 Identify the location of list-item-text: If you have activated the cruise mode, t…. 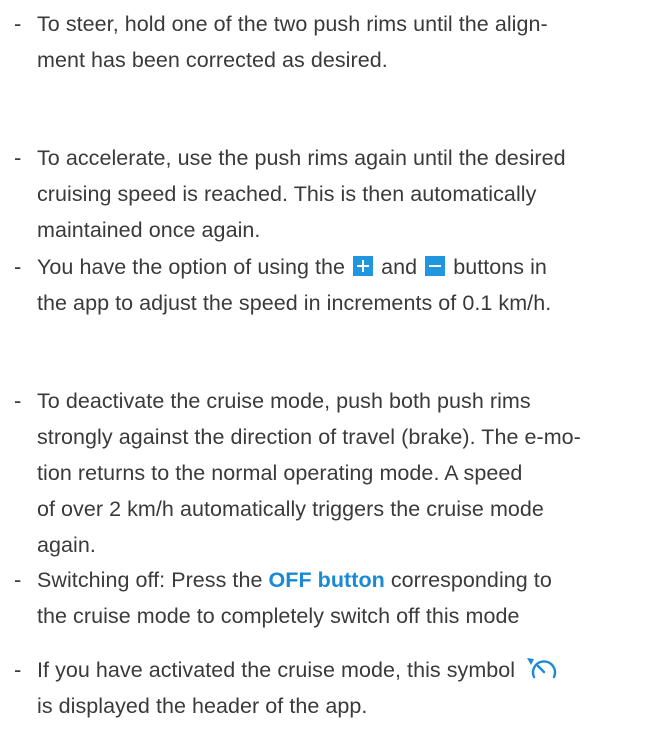
(353, 688).